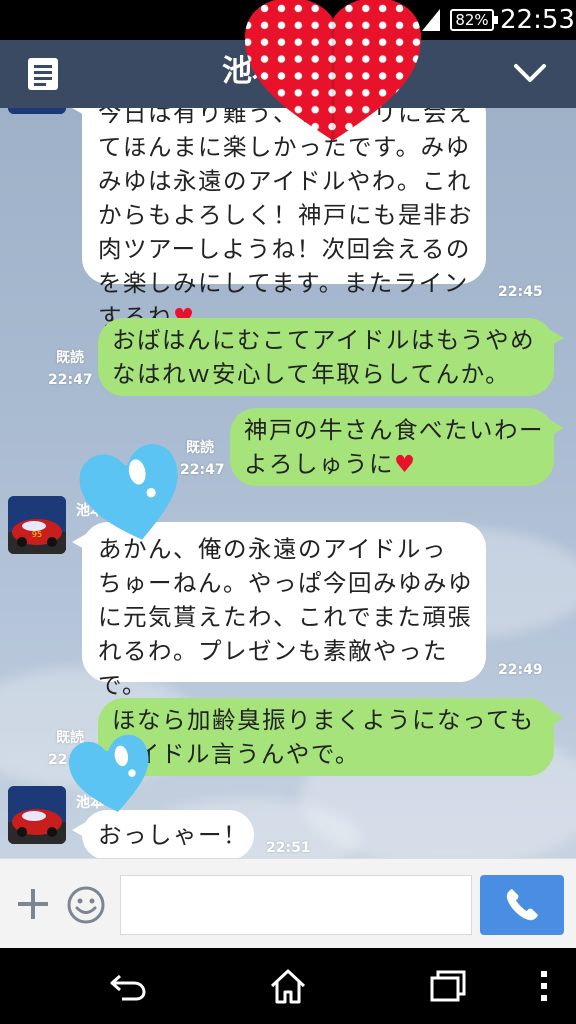 This screenshot has width=576, height=1024. I want to click on recent-apps-icon, so click(448, 986).